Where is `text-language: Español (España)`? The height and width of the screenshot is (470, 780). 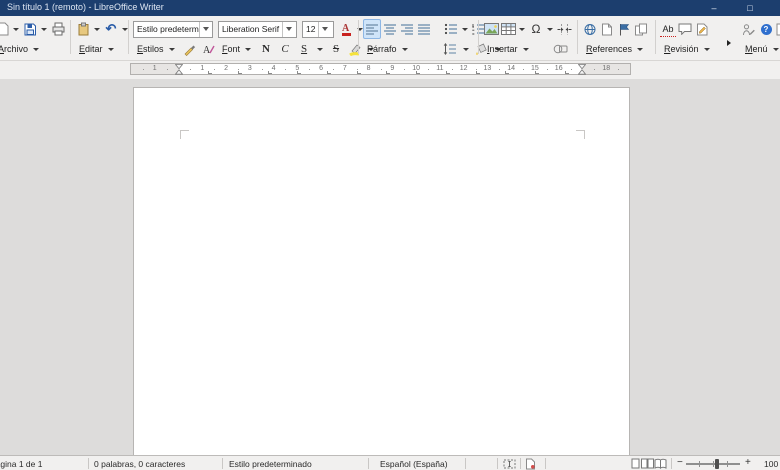
text-language: Español (España) is located at coordinates (414, 464).